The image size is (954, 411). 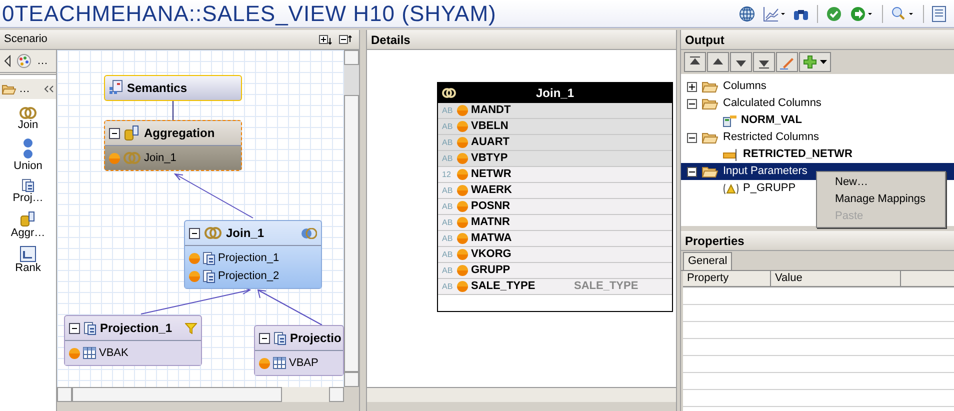 What do you see at coordinates (554, 93) in the screenshot?
I see `table-title: Join_1` at bounding box center [554, 93].